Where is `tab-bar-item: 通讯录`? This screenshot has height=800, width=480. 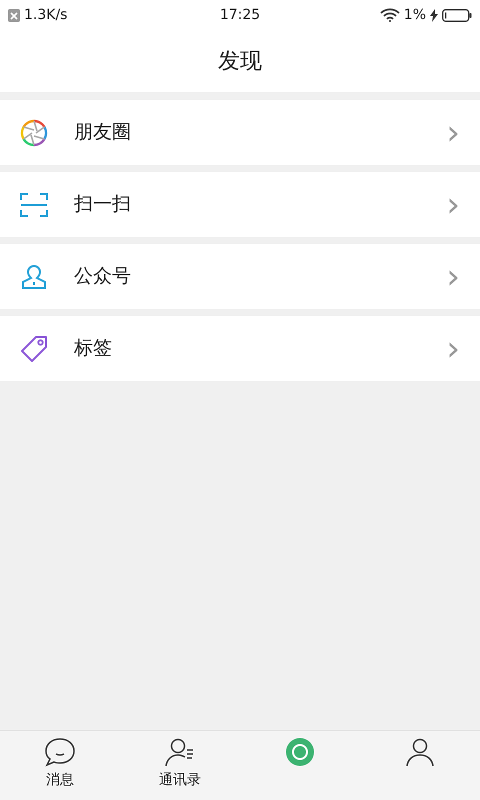
tab-bar-item: 通讯录 is located at coordinates (180, 765).